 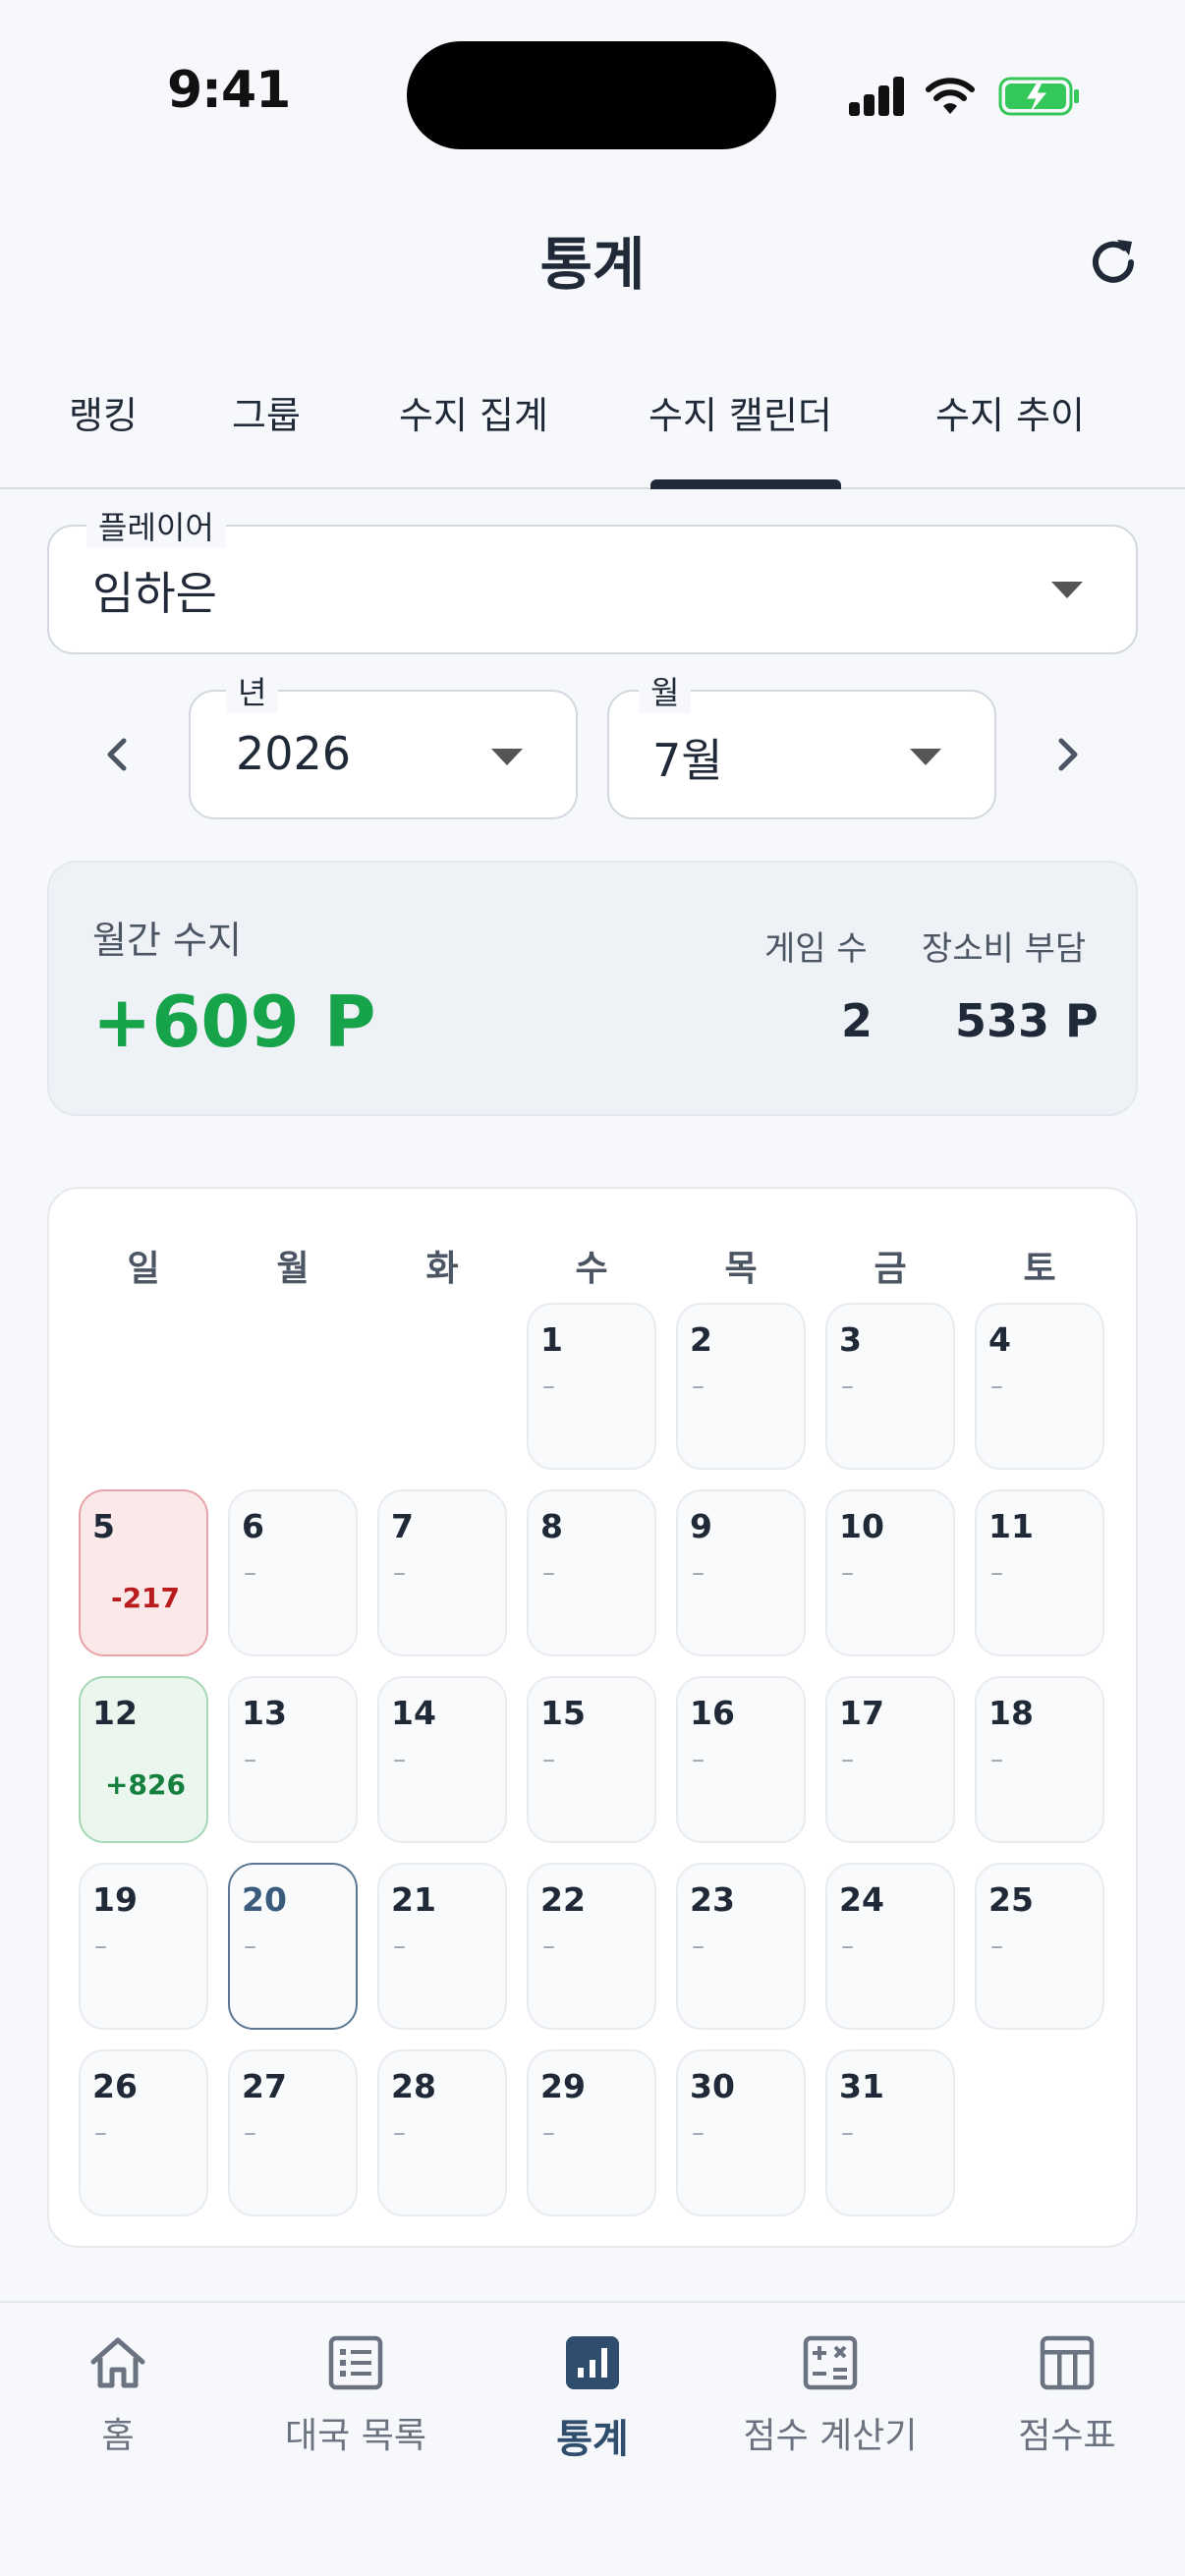 I want to click on monthly-balance-label: 월간 수지, so click(x=167, y=940).